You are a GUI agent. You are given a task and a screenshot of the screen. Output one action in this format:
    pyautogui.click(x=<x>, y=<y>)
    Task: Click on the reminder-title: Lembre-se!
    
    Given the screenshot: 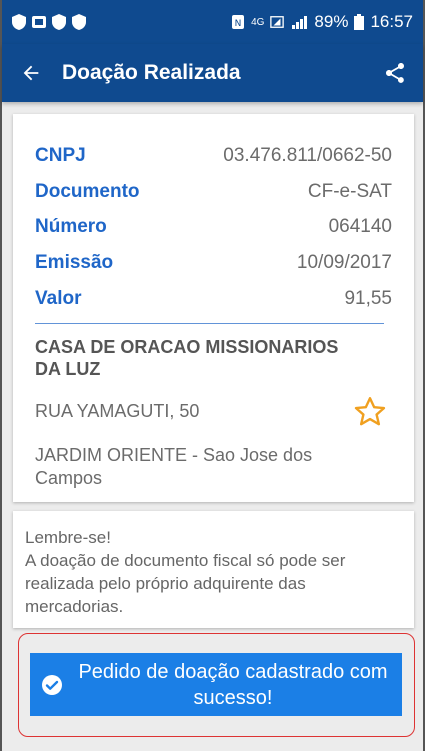 What is the action you would take?
    pyautogui.click(x=68, y=537)
    